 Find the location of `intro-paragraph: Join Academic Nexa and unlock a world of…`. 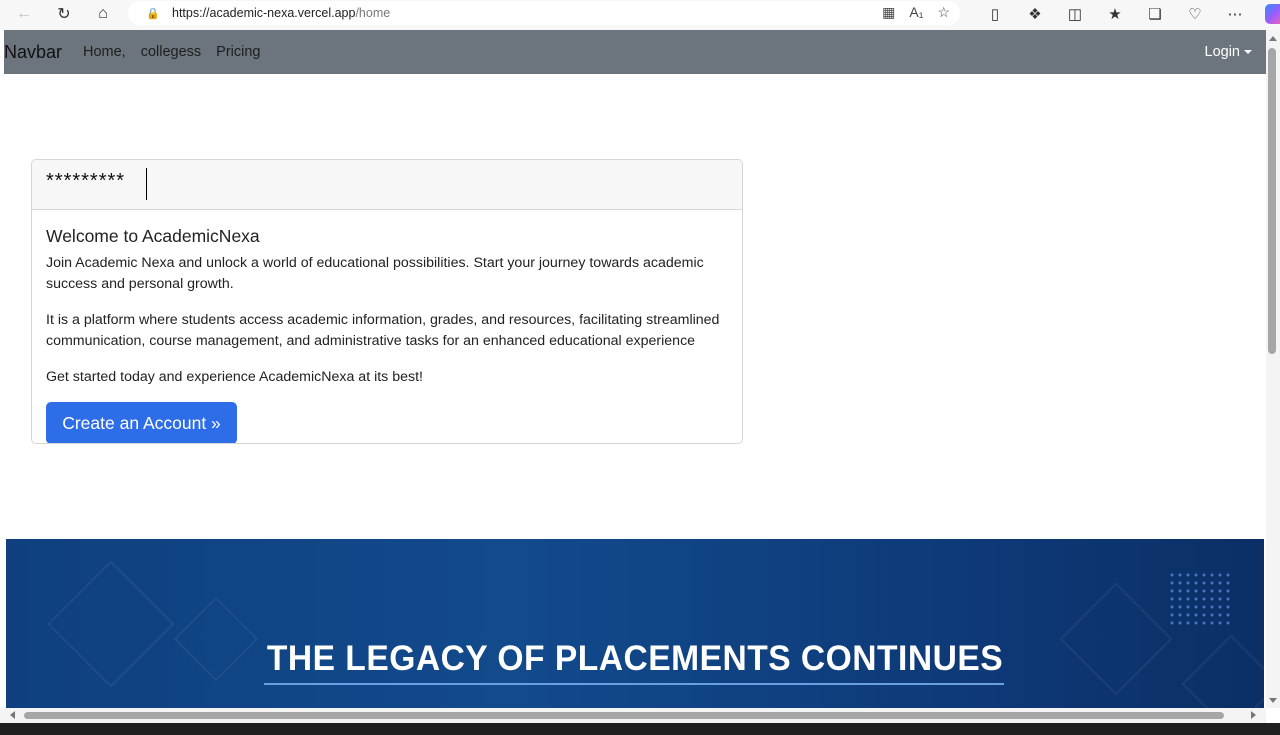

intro-paragraph: Join Academic Nexa and unlock a world of… is located at coordinates (375, 273).